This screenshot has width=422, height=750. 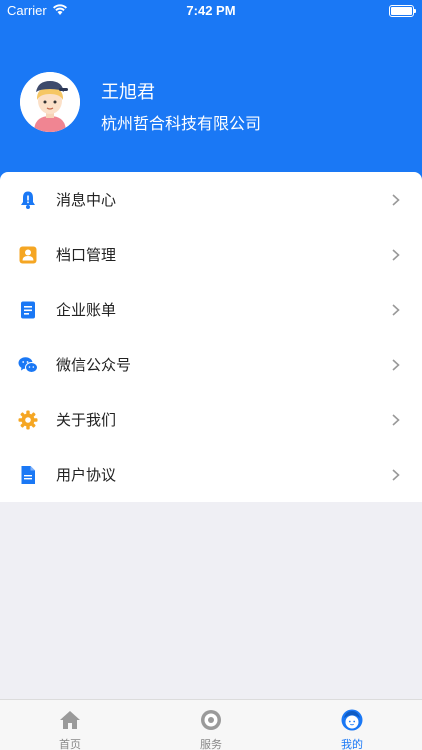 I want to click on profile-face-icon, so click(x=352, y=720).